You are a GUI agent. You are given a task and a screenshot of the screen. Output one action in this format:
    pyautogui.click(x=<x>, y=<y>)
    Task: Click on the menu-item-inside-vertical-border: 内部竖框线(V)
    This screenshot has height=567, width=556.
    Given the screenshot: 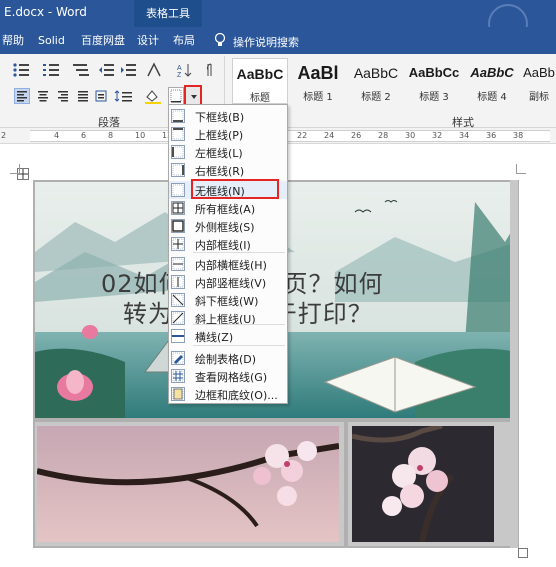 What is the action you would take?
    pyautogui.click(x=228, y=282)
    